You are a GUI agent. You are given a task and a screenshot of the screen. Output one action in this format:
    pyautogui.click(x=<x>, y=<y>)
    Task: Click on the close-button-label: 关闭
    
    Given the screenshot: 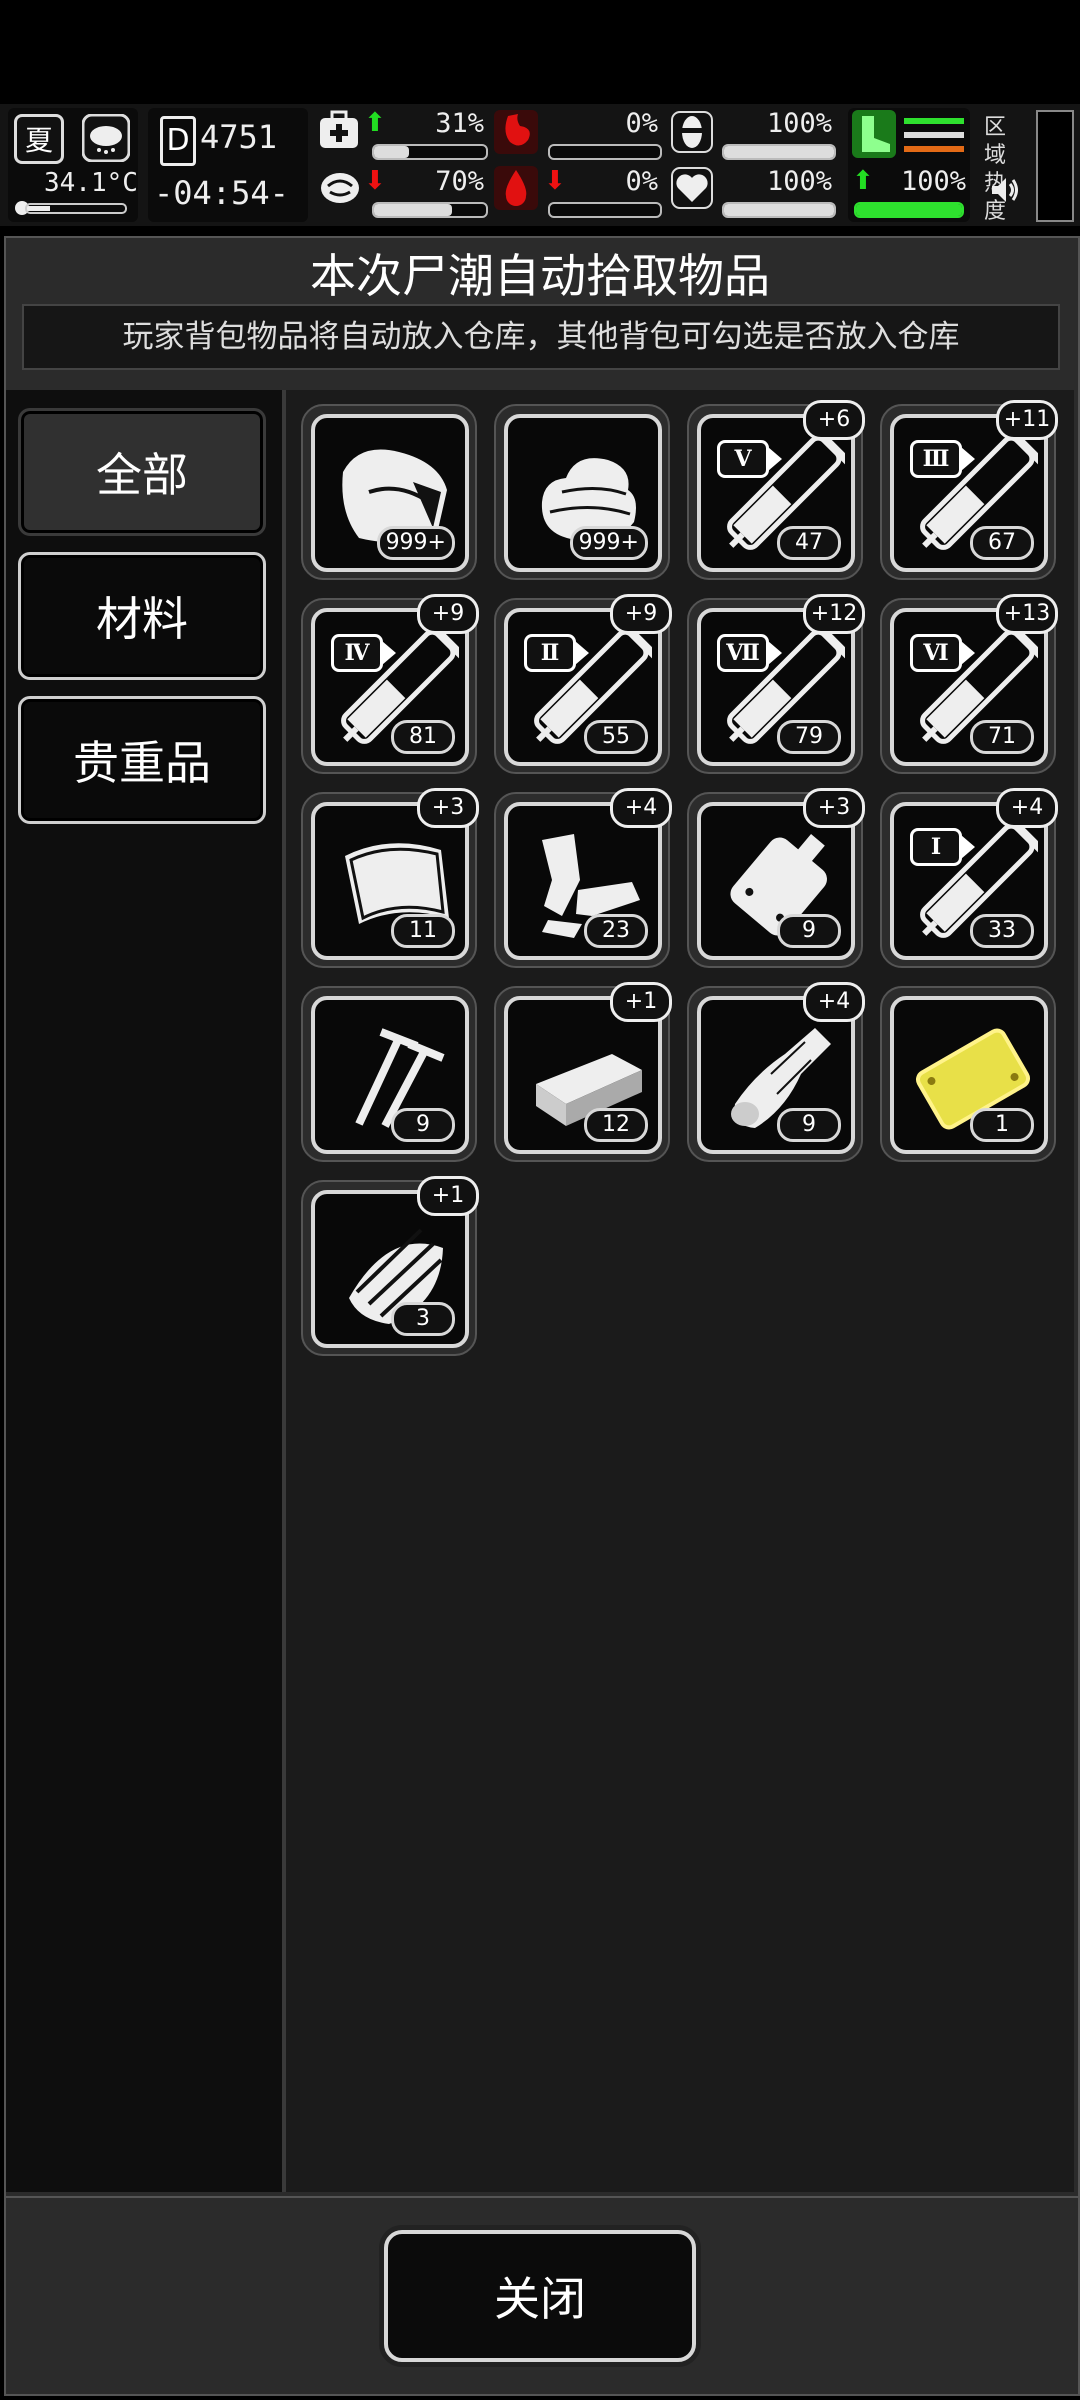 What is the action you would take?
    pyautogui.click(x=540, y=2299)
    